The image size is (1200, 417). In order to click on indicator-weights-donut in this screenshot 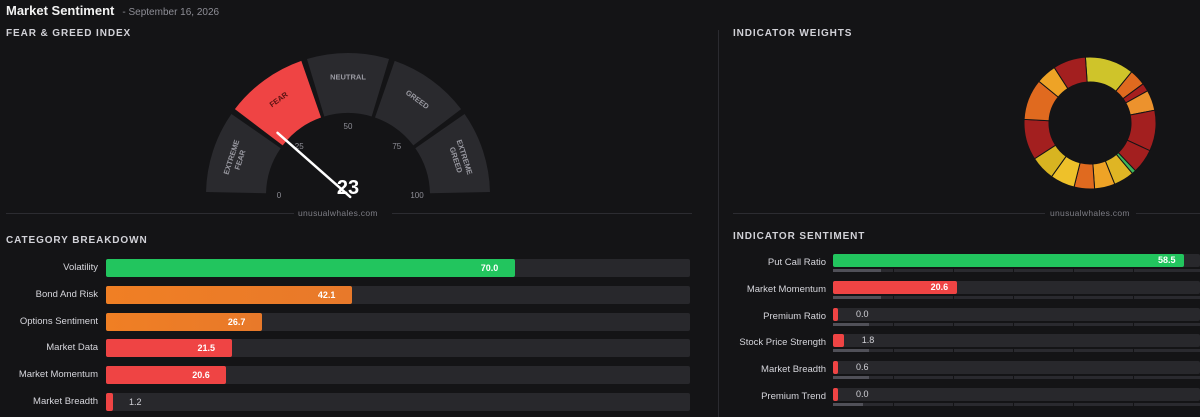, I will do `click(1090, 123)`.